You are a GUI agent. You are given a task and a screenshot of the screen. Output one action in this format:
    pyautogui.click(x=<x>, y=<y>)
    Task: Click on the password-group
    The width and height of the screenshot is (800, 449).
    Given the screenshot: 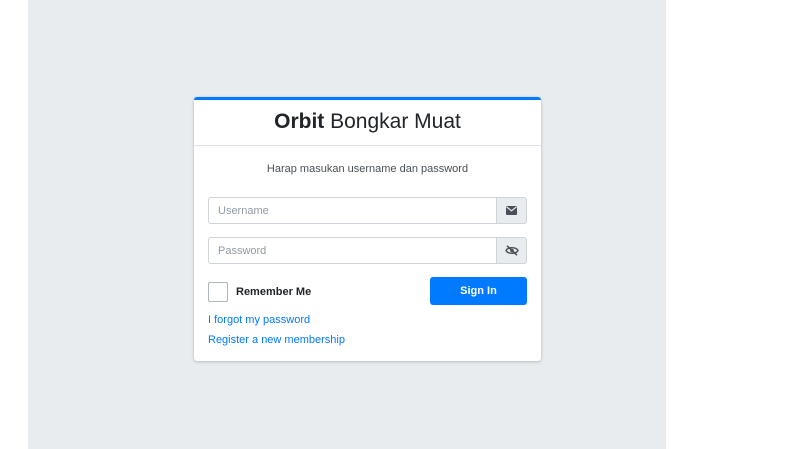 What is the action you would take?
    pyautogui.click(x=367, y=250)
    